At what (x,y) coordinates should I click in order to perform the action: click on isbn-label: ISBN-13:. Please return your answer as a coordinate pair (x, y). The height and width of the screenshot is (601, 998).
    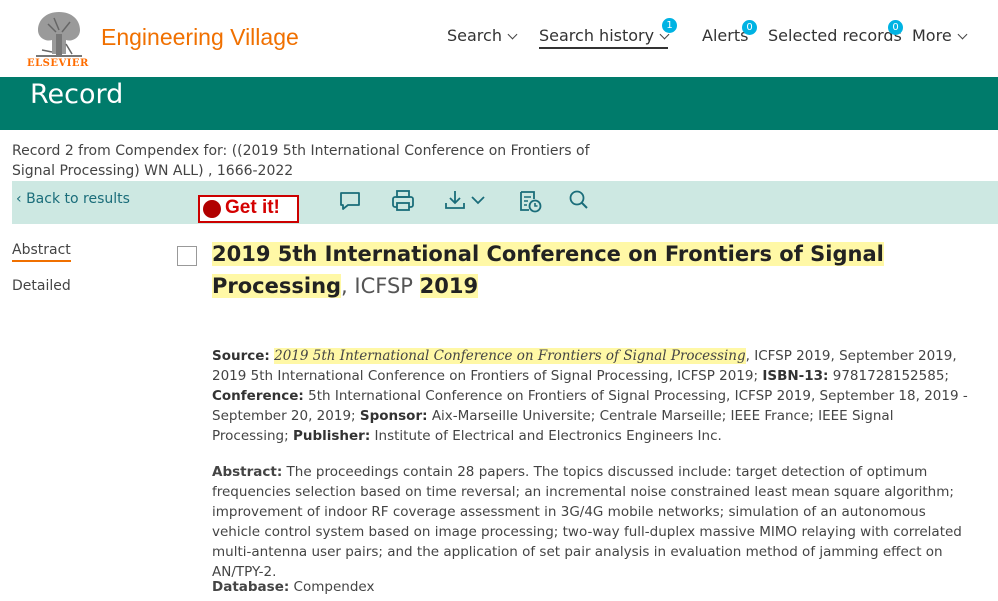
    Looking at the image, I should click on (795, 376).